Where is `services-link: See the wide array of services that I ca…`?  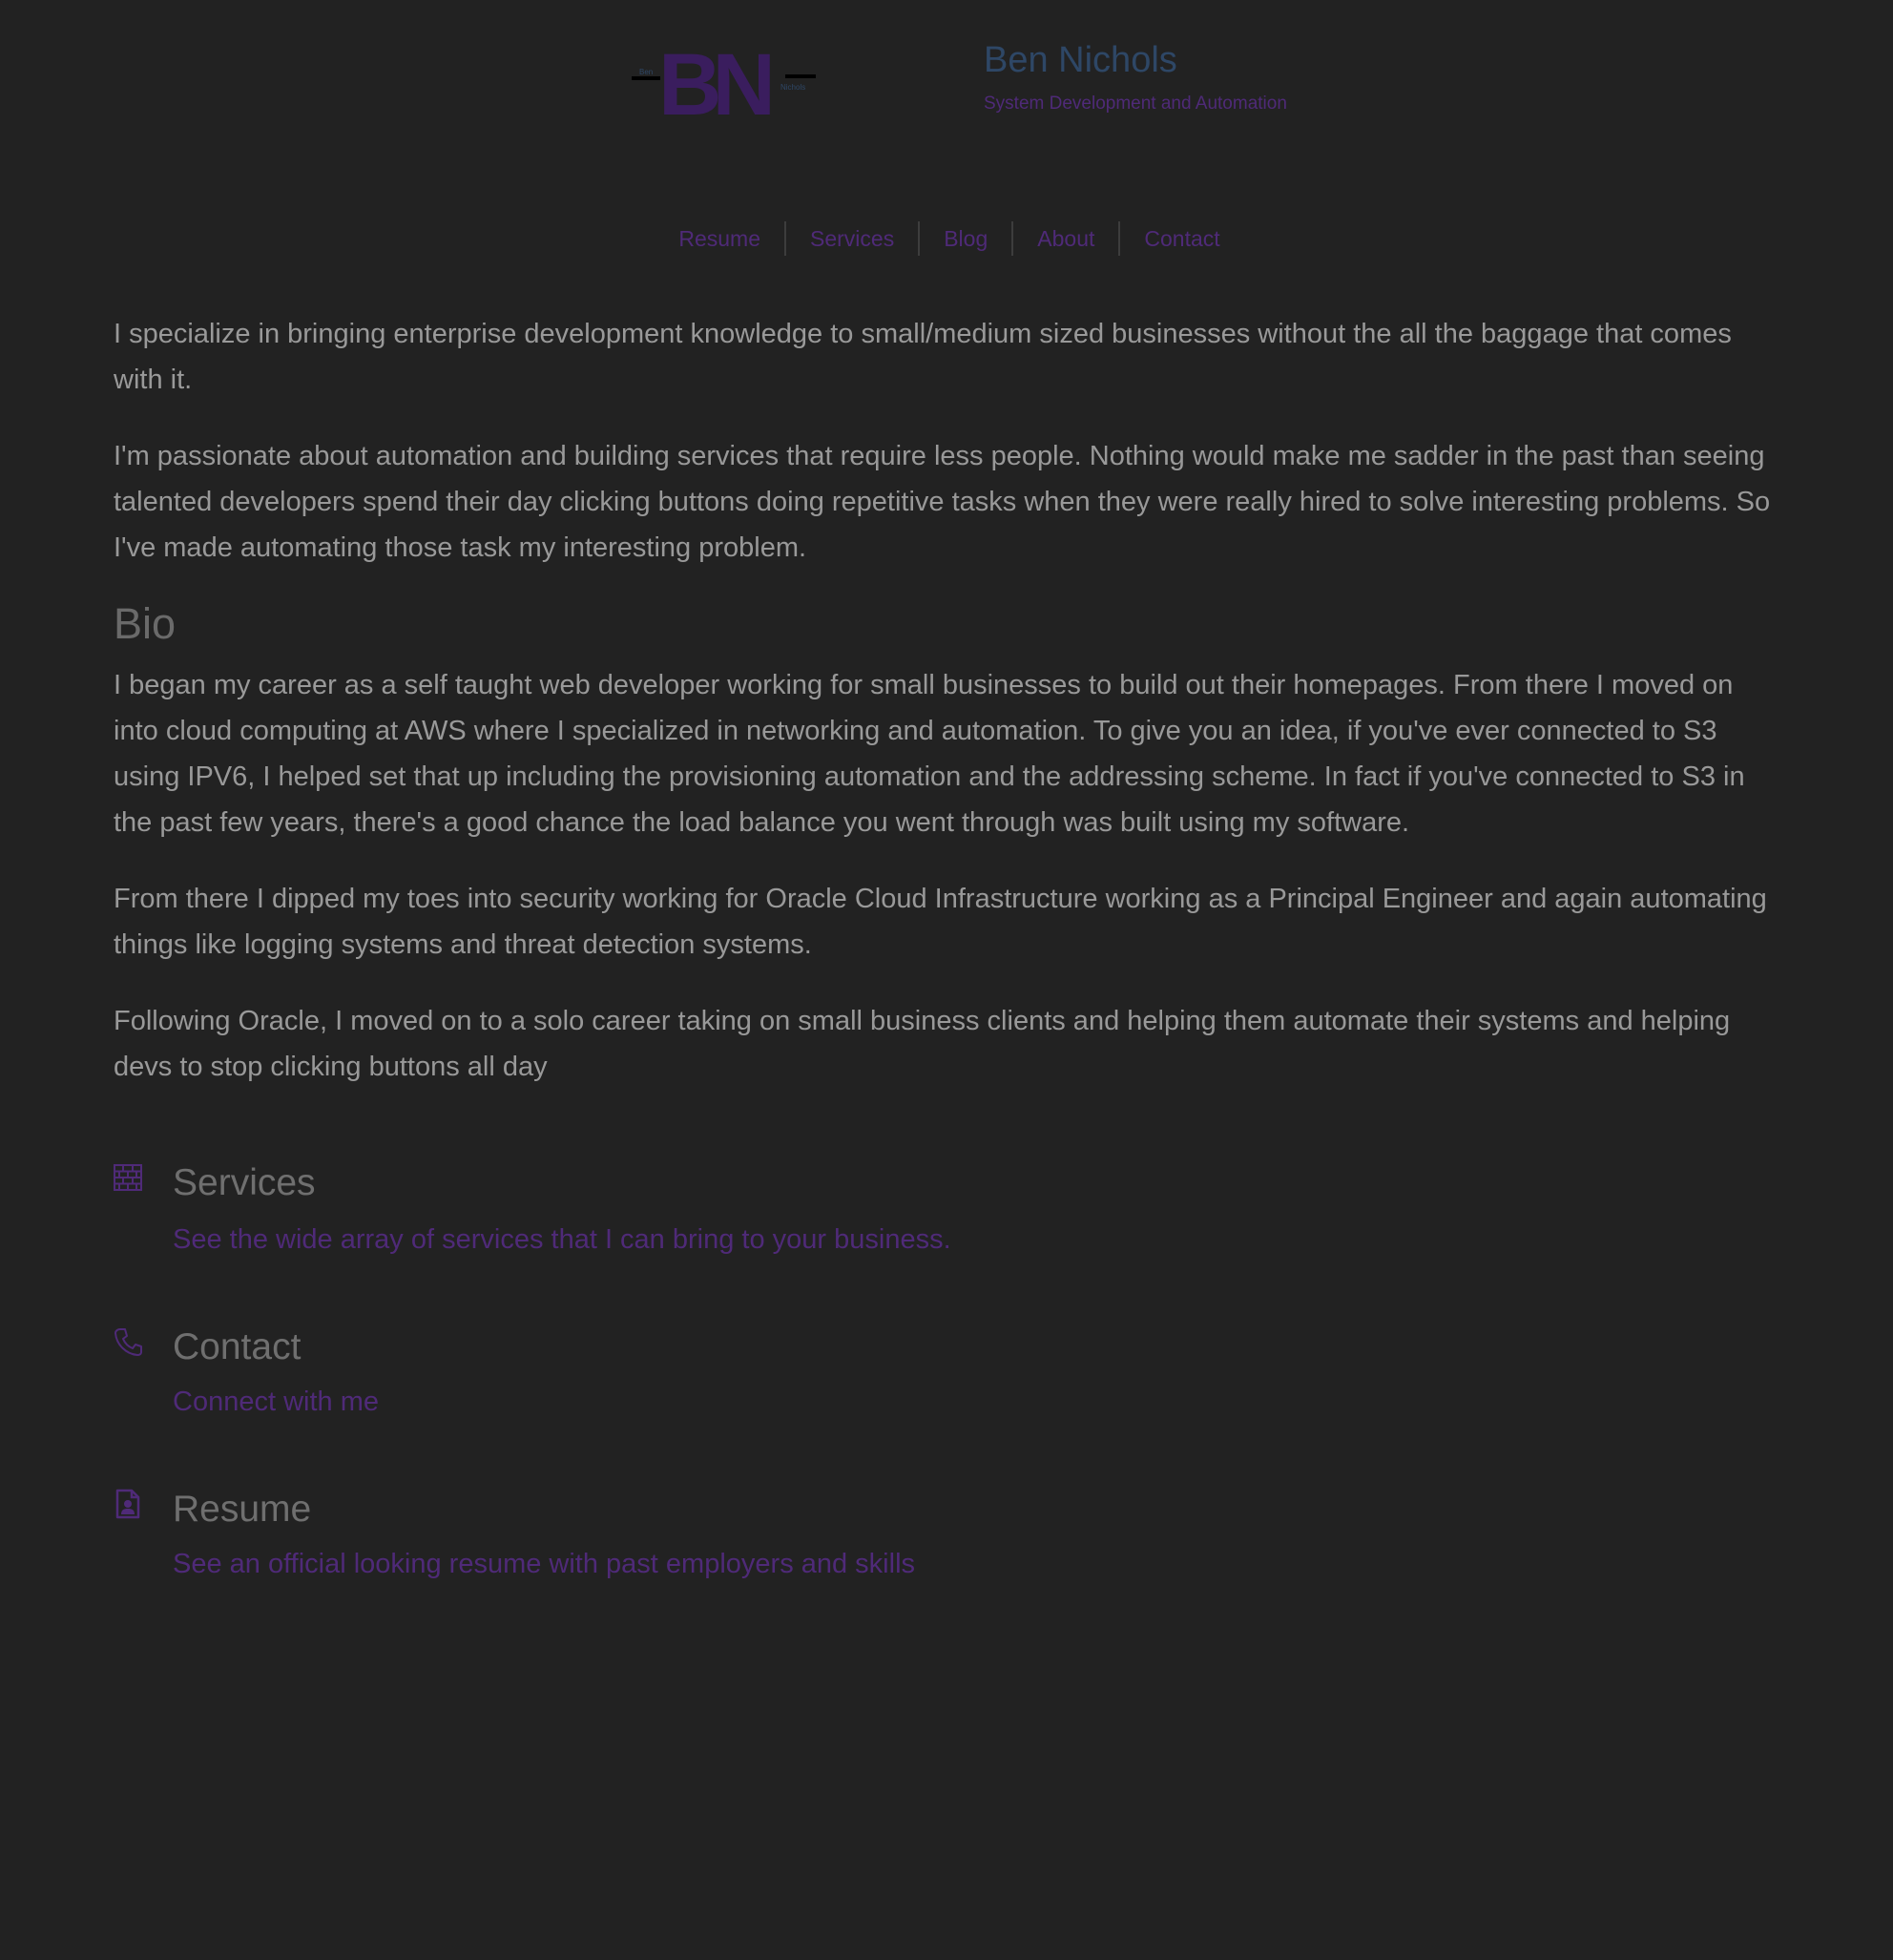 services-link: See the wide array of services that I ca… is located at coordinates (562, 1239).